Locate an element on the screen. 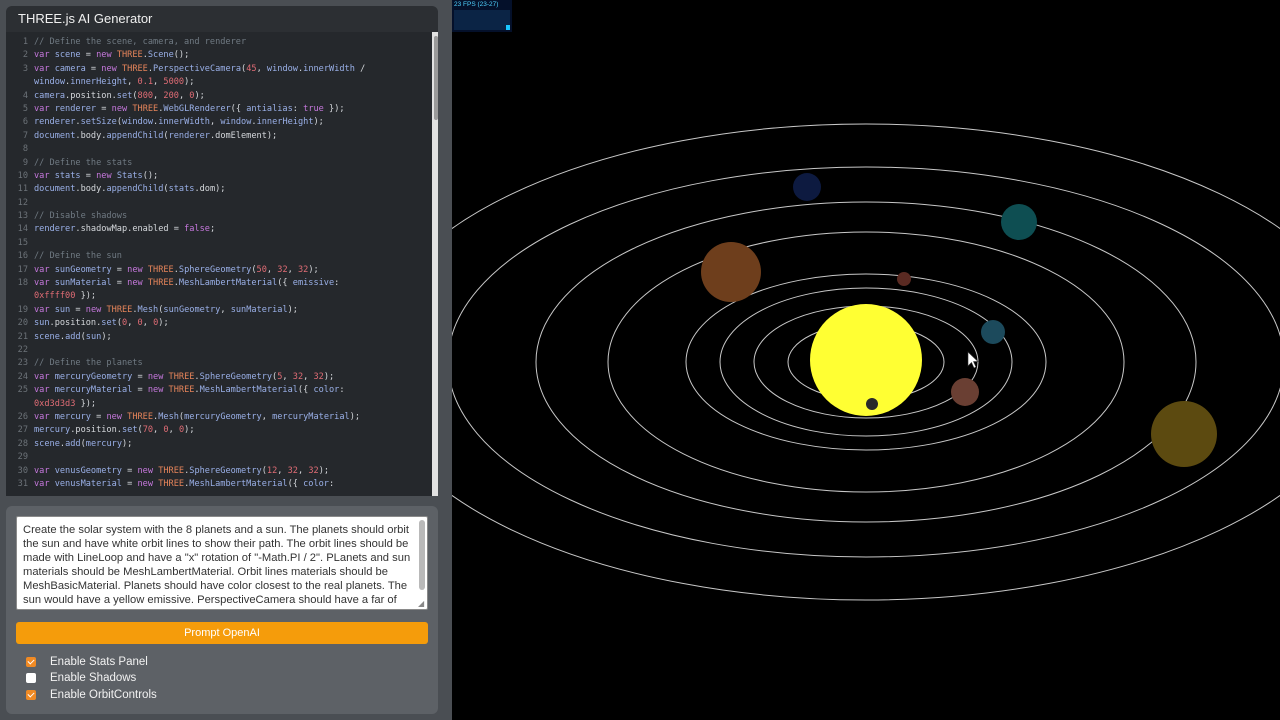  line-number: 3 is located at coordinates (25, 68).